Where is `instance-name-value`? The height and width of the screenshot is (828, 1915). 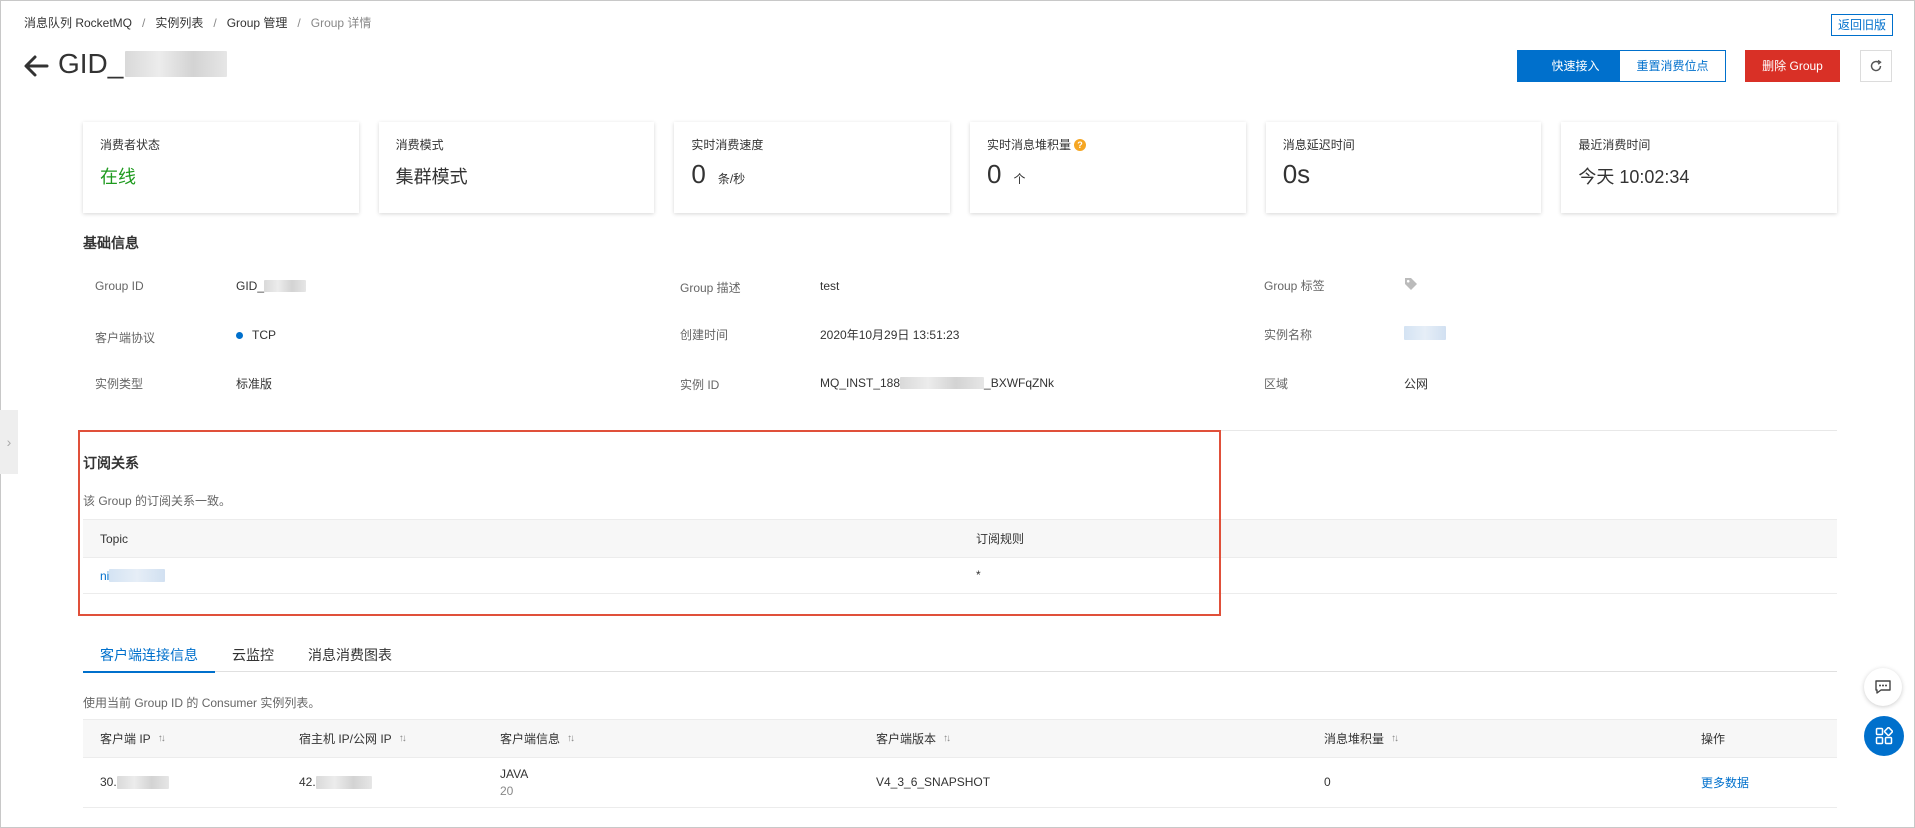
instance-name-value is located at coordinates (1425, 333).